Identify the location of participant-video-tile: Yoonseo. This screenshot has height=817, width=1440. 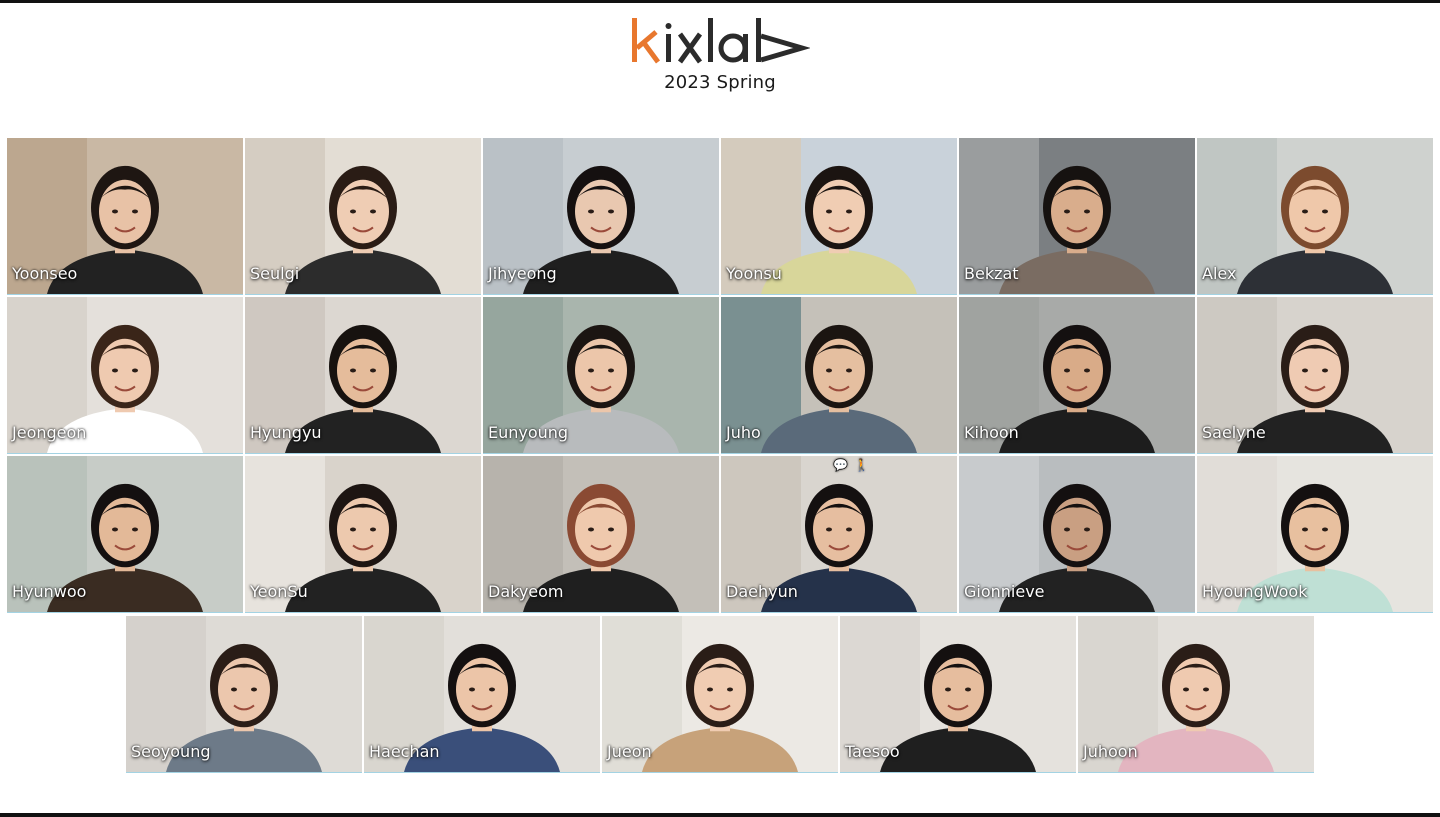
(125, 216).